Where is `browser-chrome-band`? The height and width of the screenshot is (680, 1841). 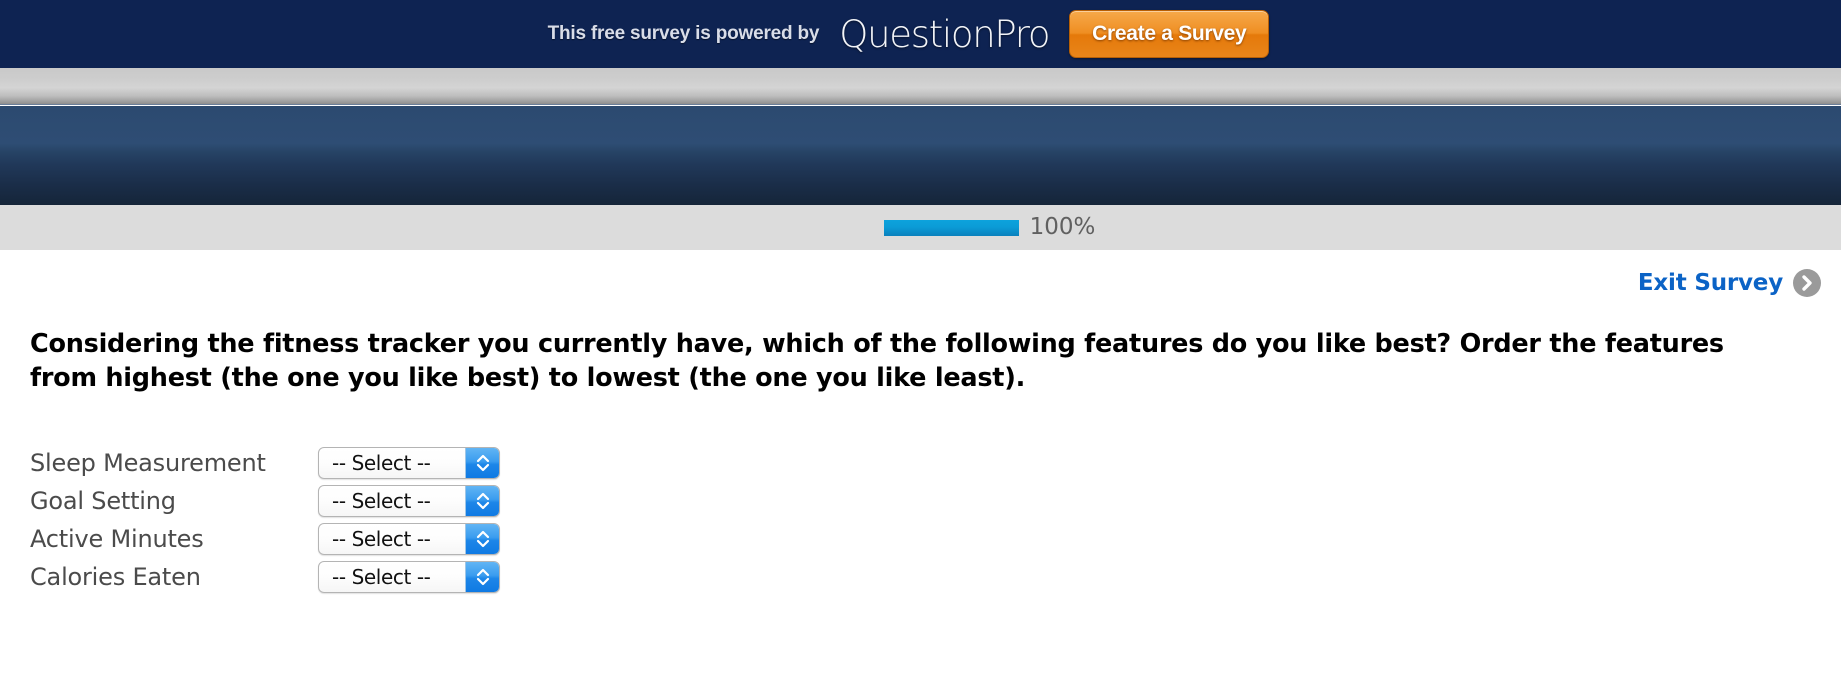
browser-chrome-band is located at coordinates (920, 86).